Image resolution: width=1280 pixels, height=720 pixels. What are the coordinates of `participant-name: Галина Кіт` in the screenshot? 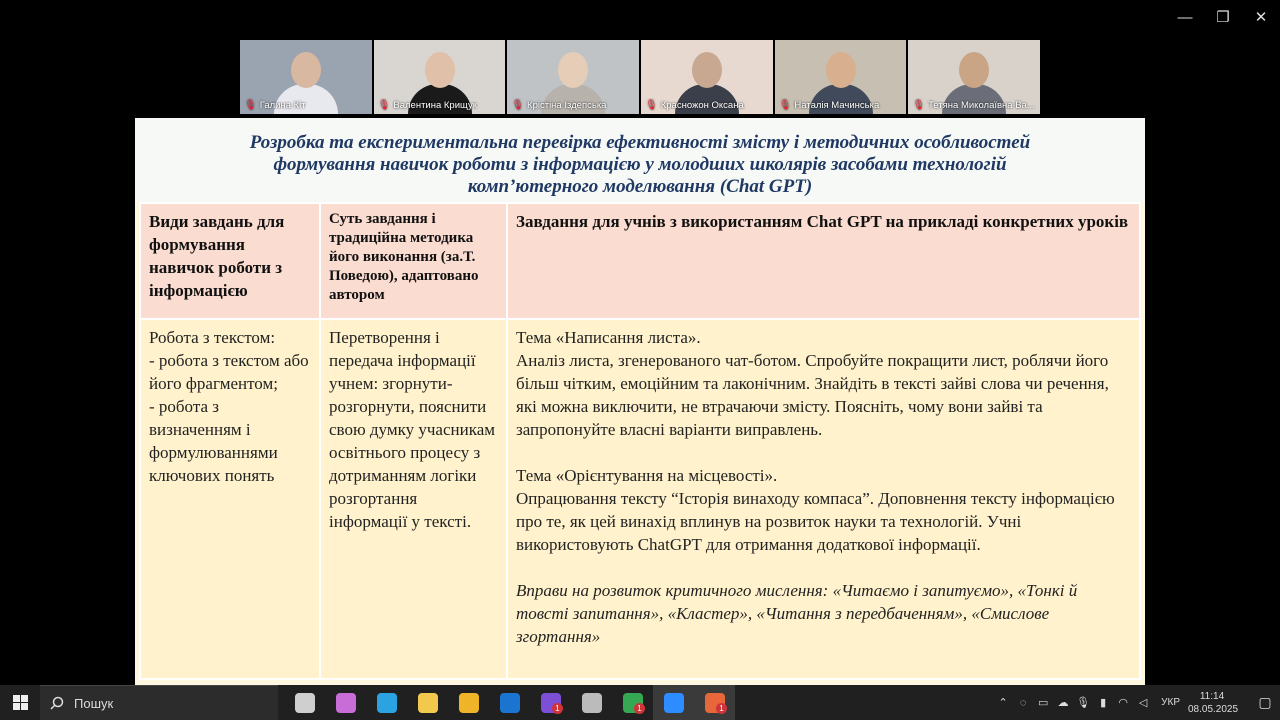 It's located at (282, 105).